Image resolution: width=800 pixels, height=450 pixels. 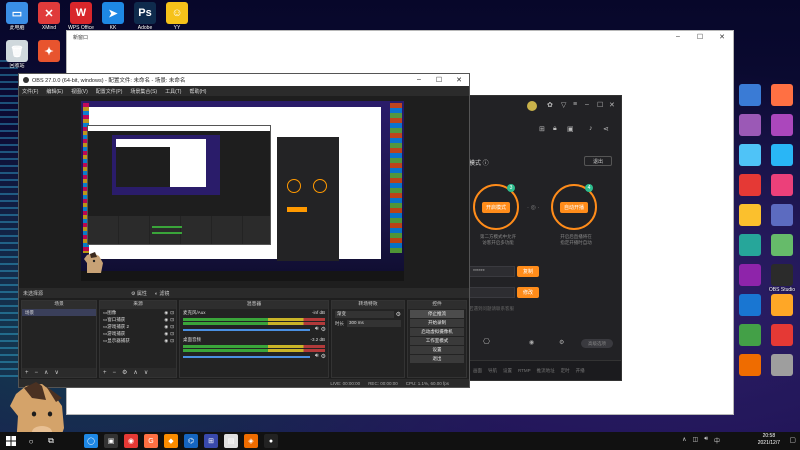 I want to click on duration-input: 300 ms, so click(x=374, y=323).